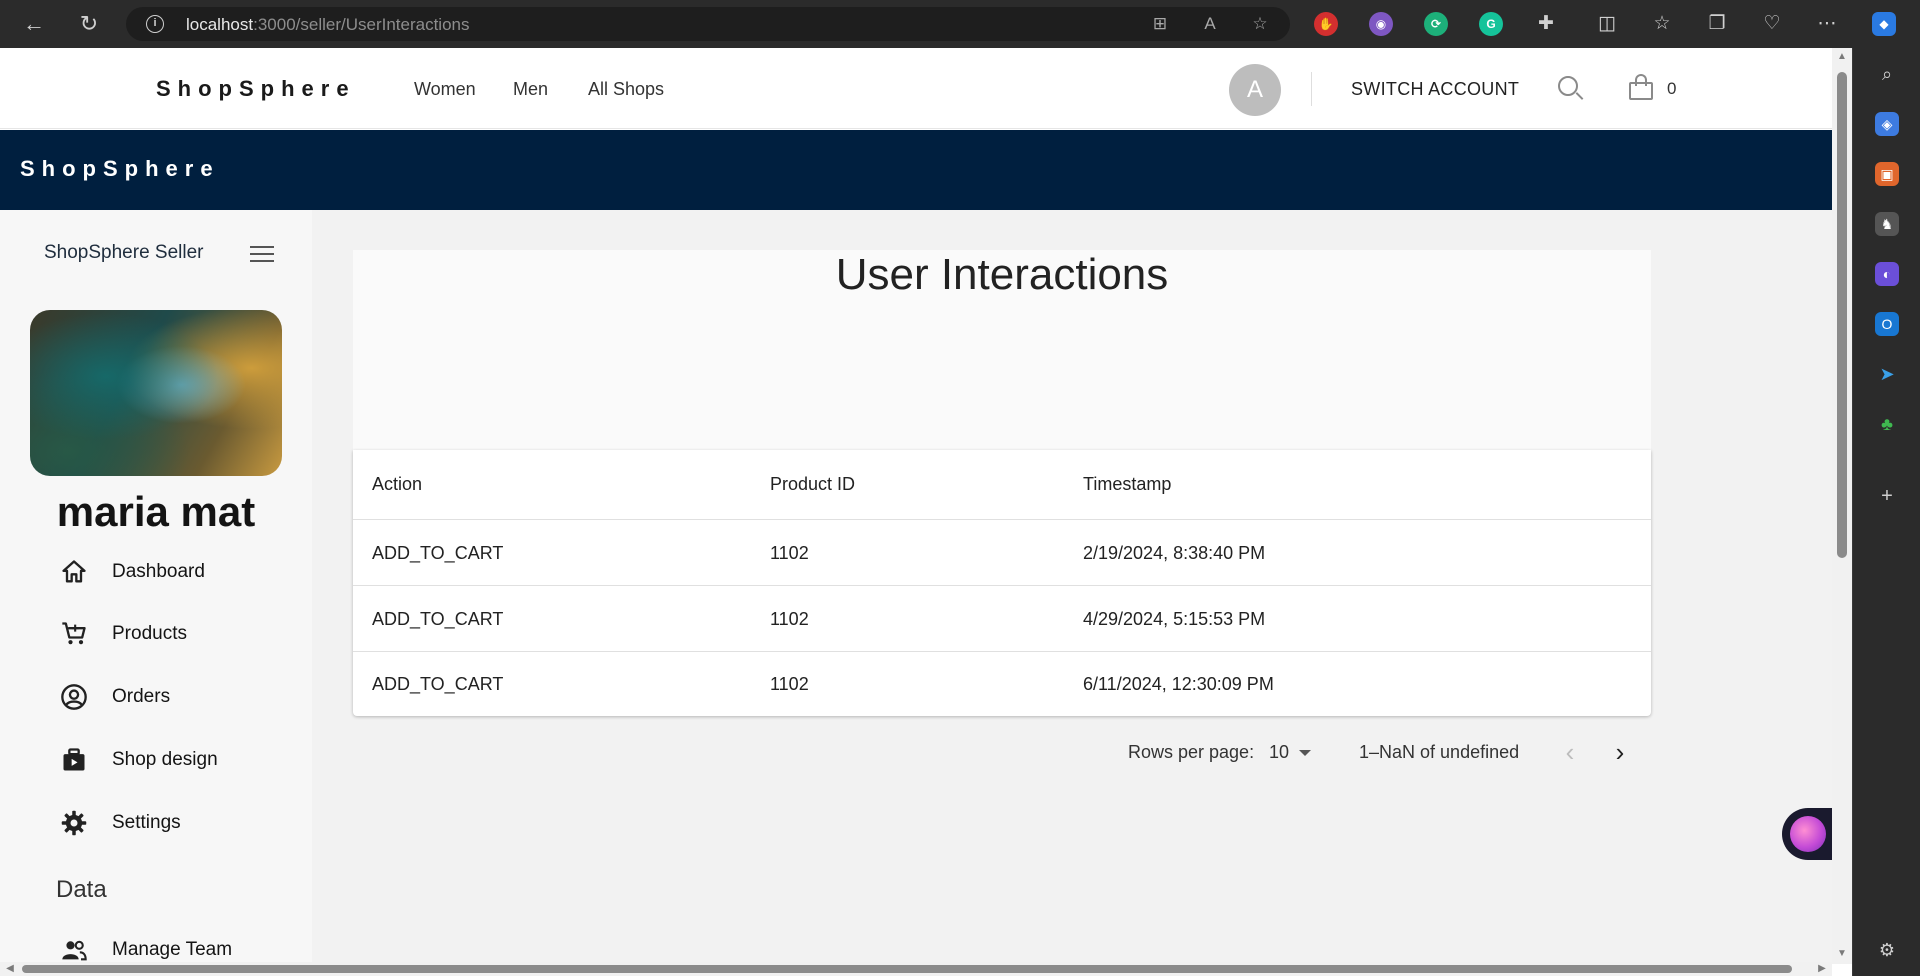 The height and width of the screenshot is (976, 1920). I want to click on cell-timestamp: 2/19/2024, 8:38:40 PM, so click(1174, 553).